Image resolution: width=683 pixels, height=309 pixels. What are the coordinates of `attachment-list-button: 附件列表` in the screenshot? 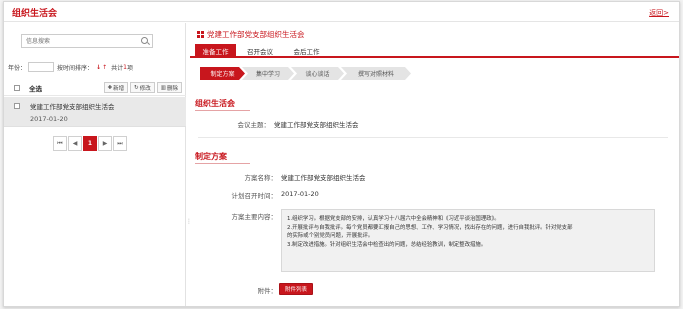 It's located at (296, 289).